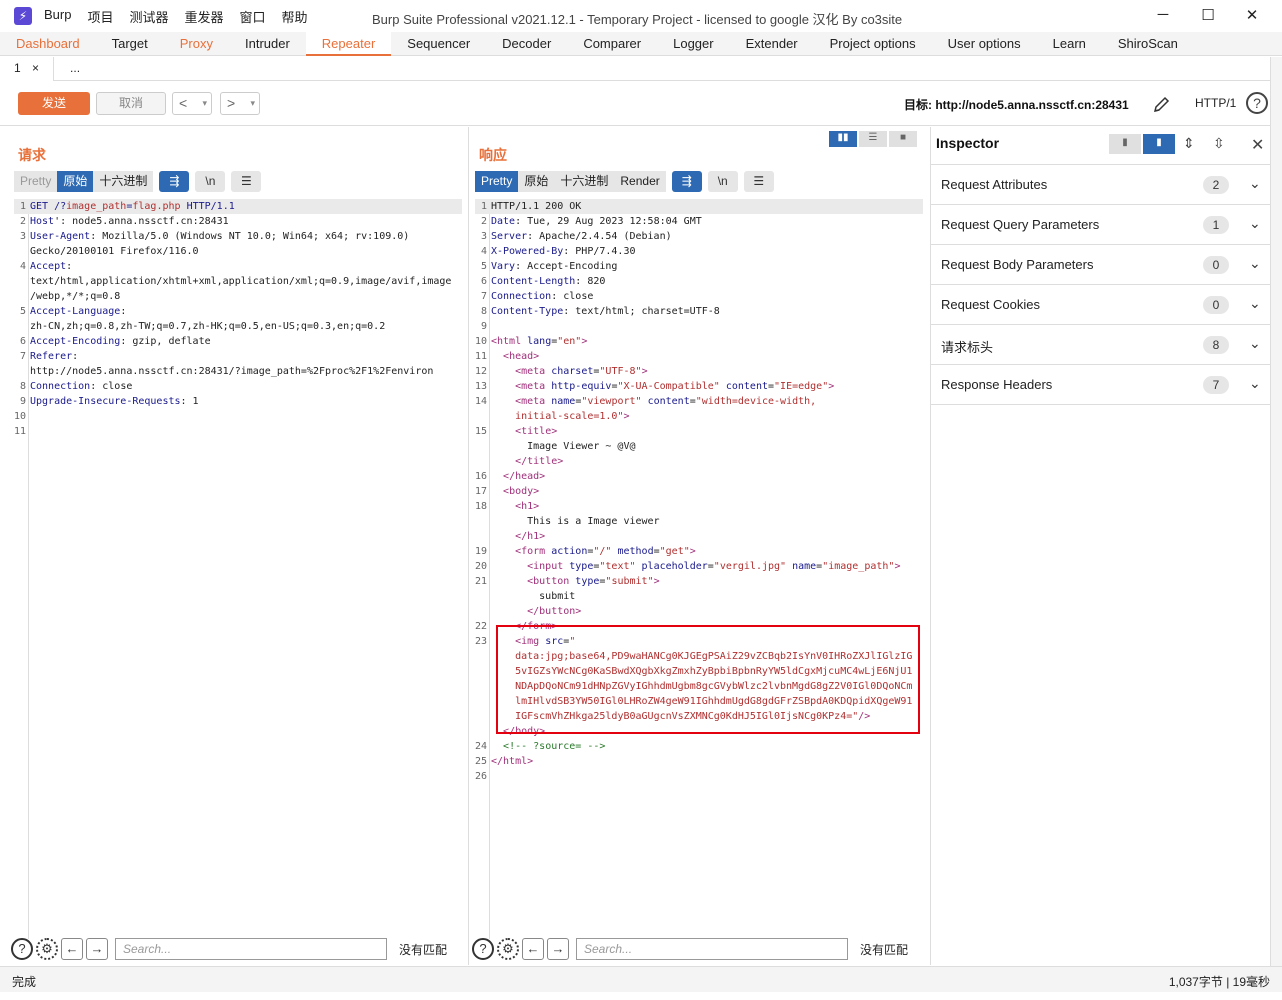 The image size is (1282, 1000). I want to click on code-token: <button, so click(548, 581).